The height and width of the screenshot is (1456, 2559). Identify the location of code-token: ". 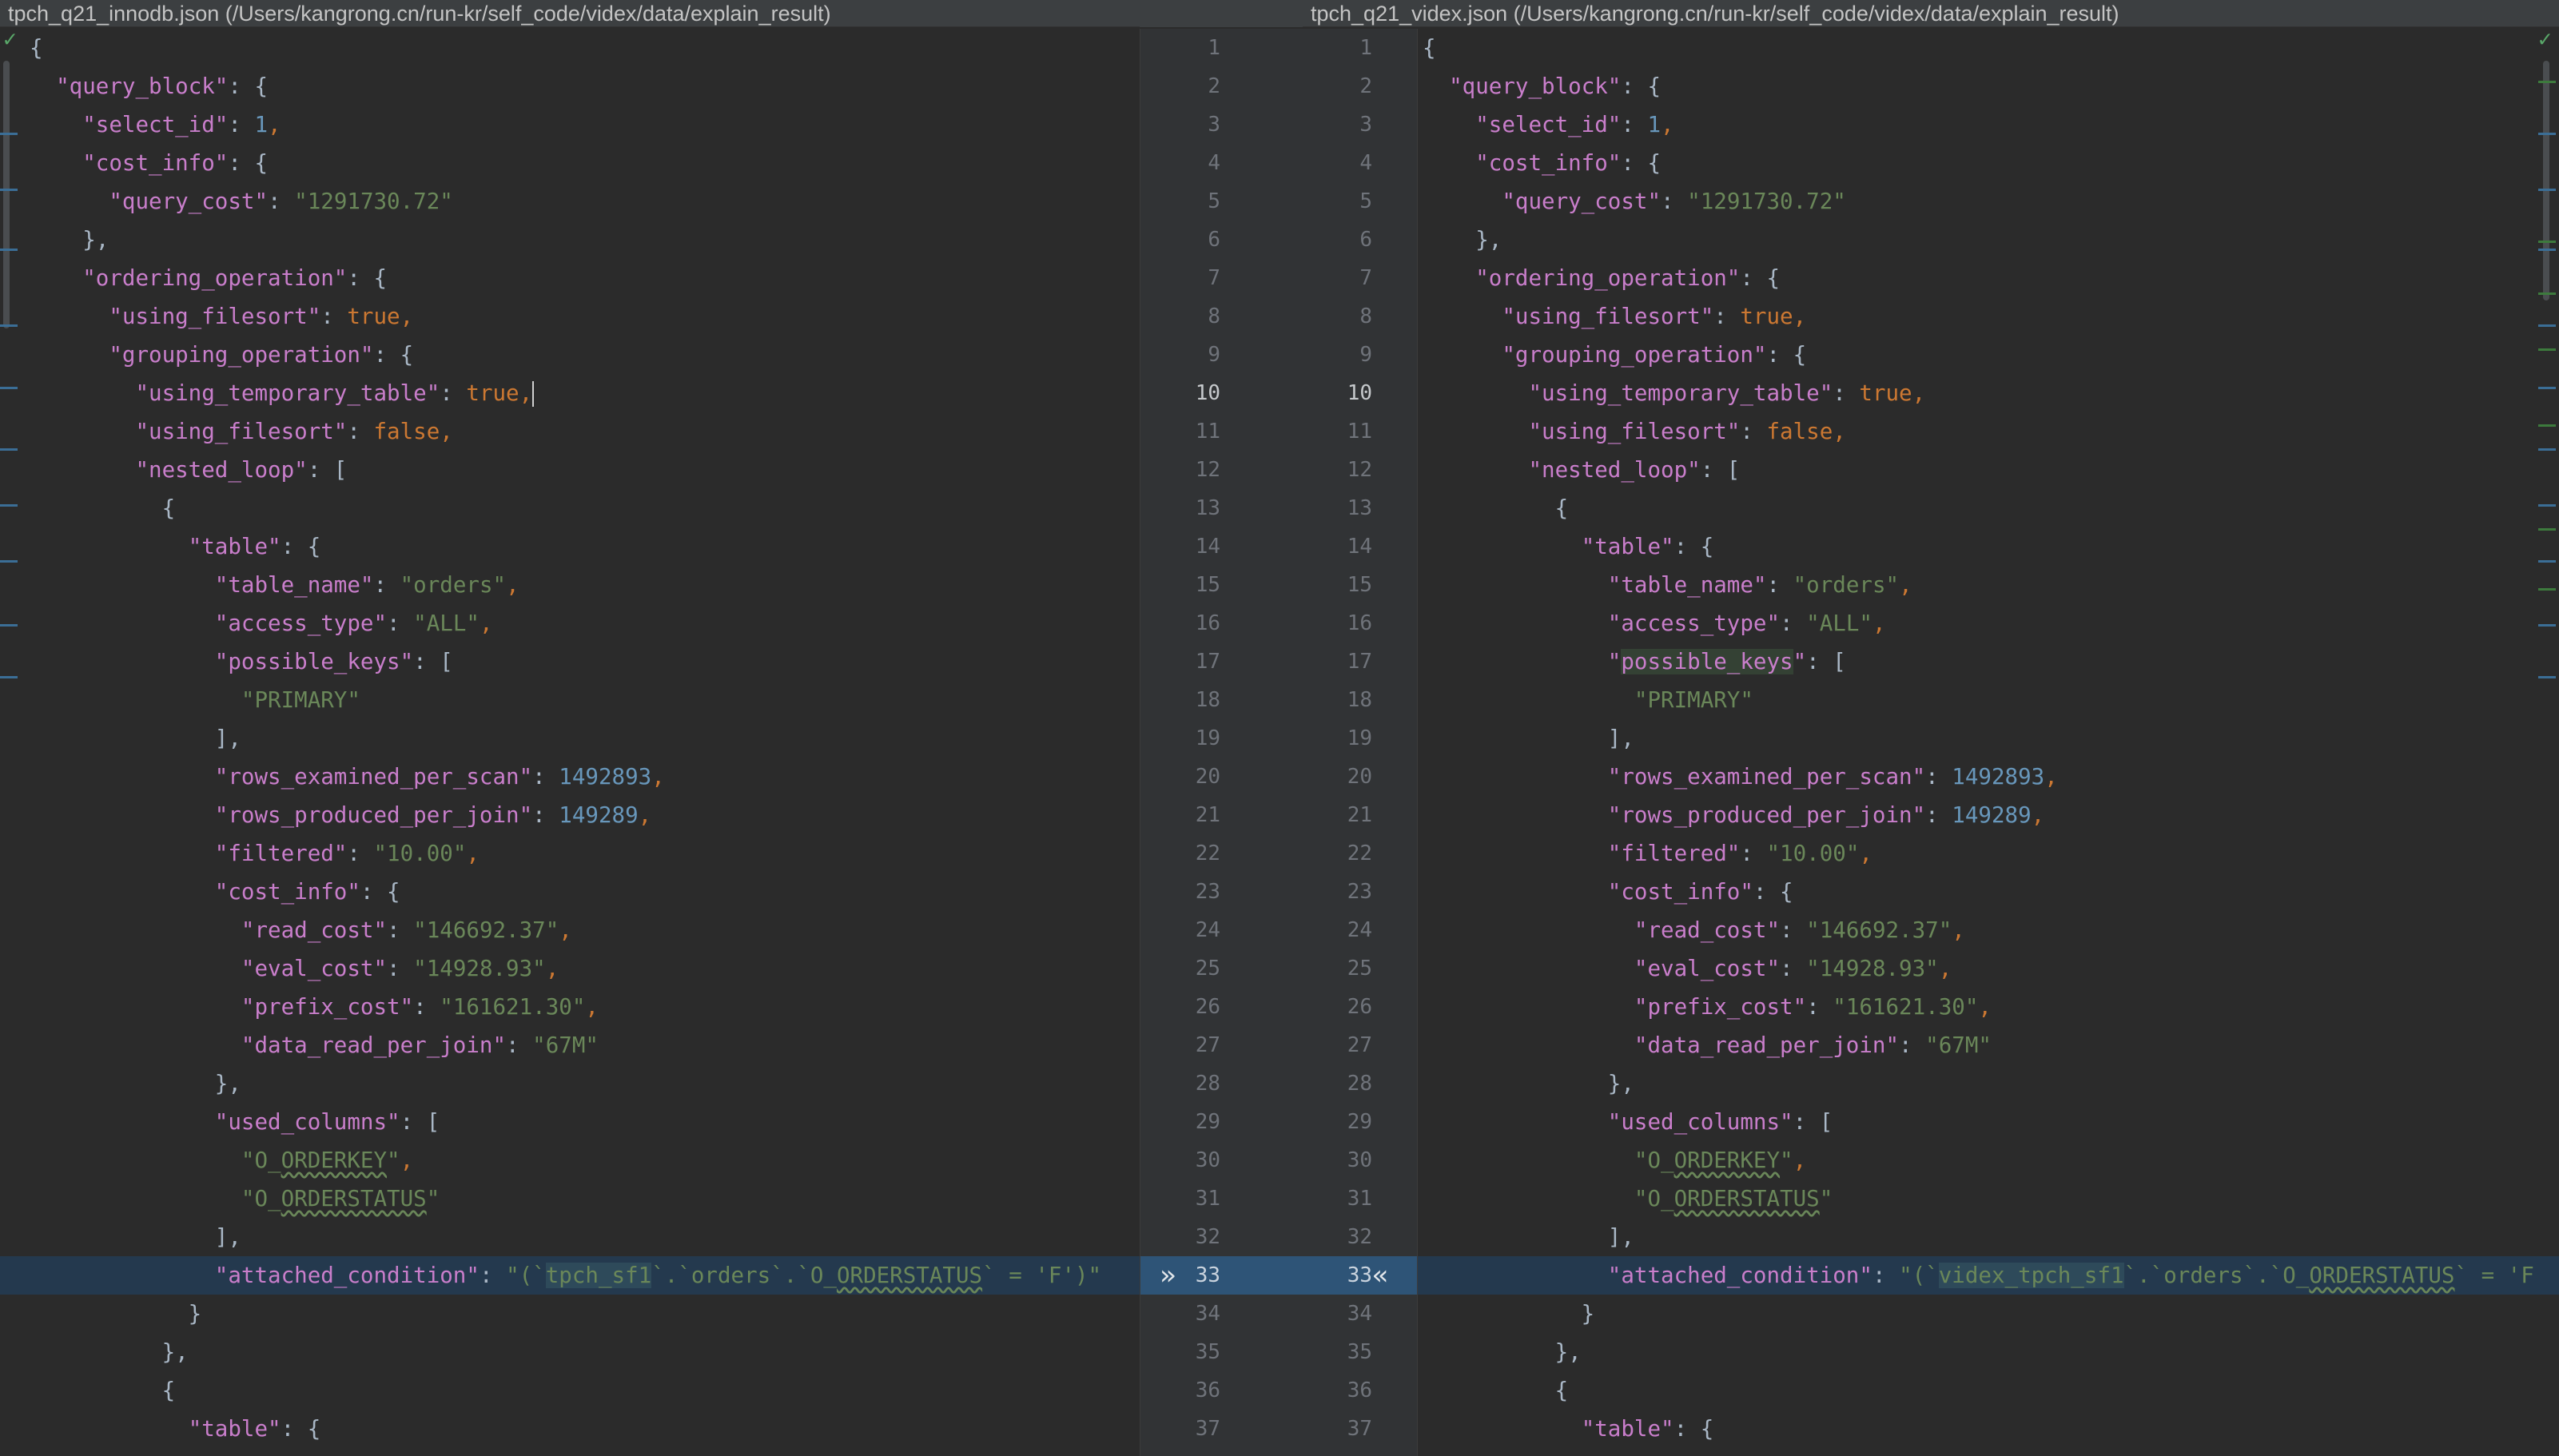
(393, 1160).